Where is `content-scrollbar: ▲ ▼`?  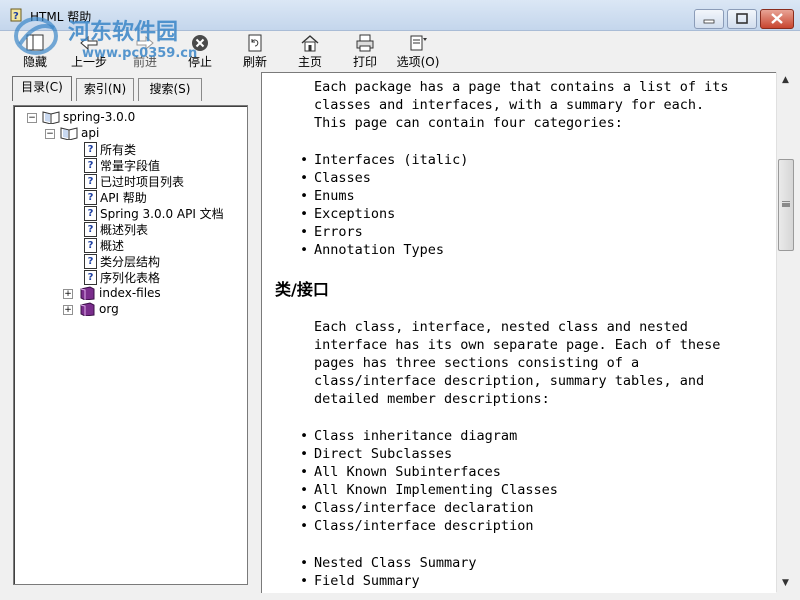 content-scrollbar: ▲ ▼ is located at coordinates (785, 332).